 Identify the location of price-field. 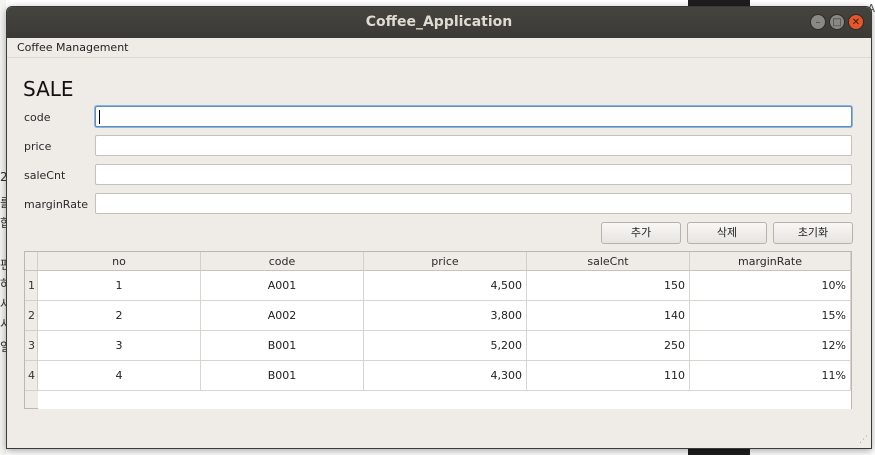
(473, 145).